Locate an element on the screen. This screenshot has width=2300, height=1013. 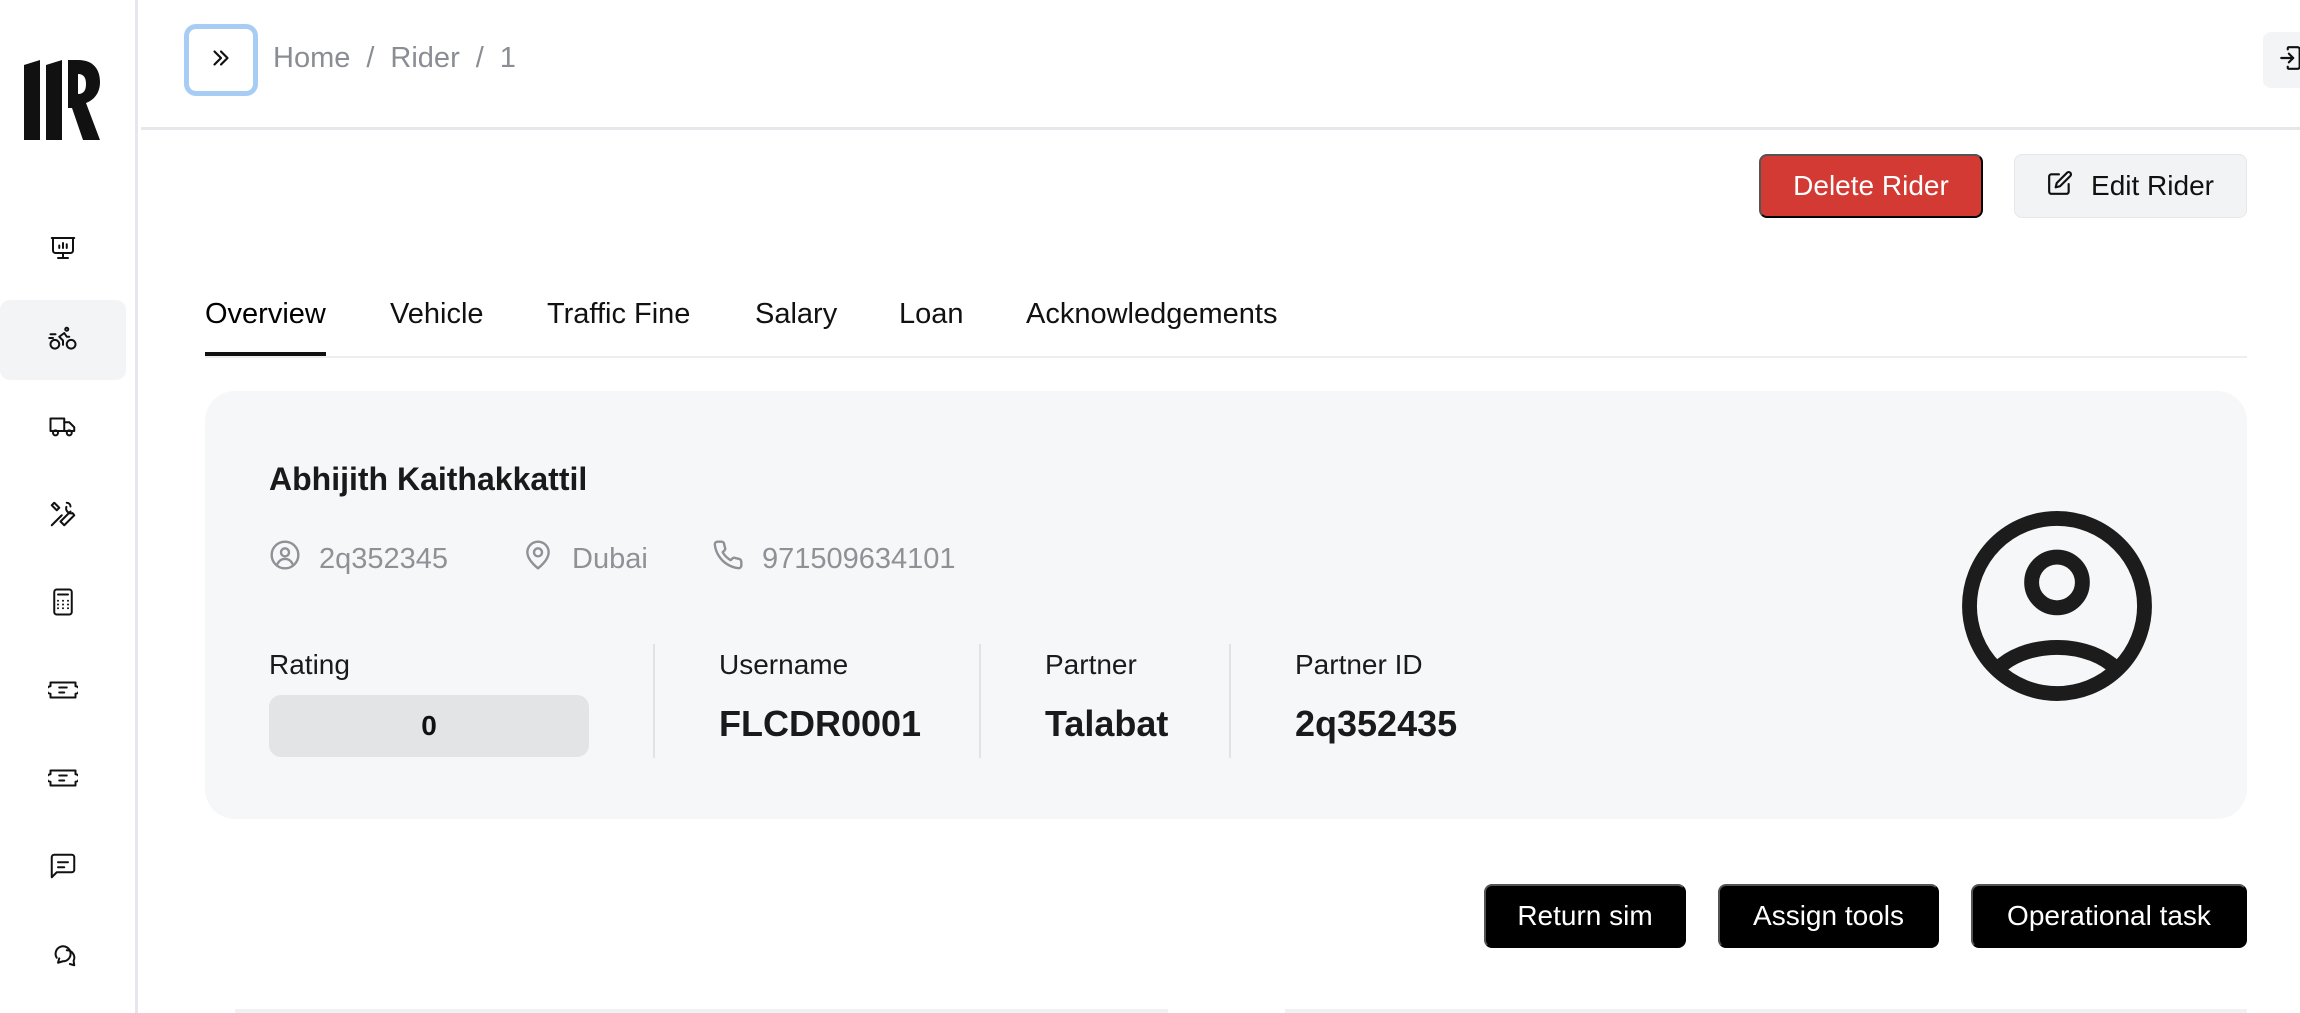
breadcrumb-rider: Rider is located at coordinates (424, 58).